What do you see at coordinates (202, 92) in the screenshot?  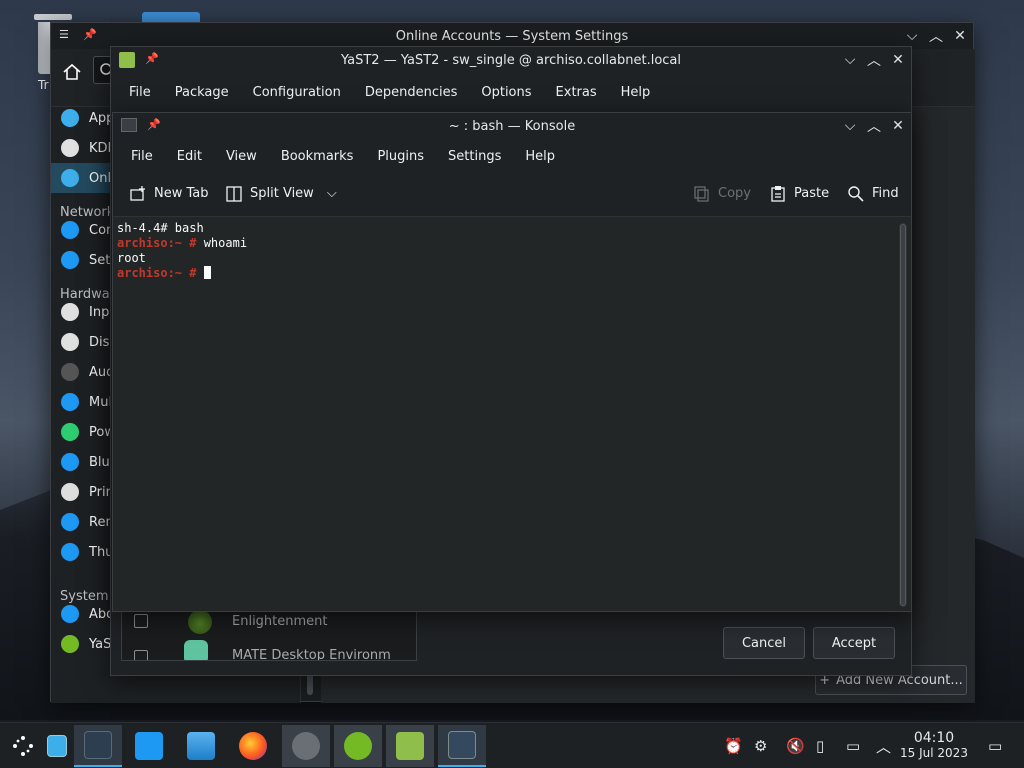 I see `menu-item: Package` at bounding box center [202, 92].